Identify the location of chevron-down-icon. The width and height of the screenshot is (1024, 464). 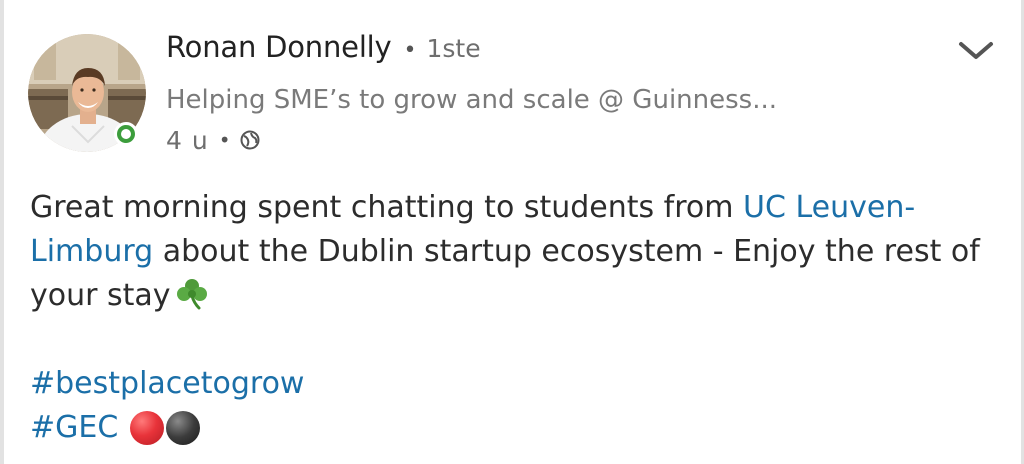
(976, 51).